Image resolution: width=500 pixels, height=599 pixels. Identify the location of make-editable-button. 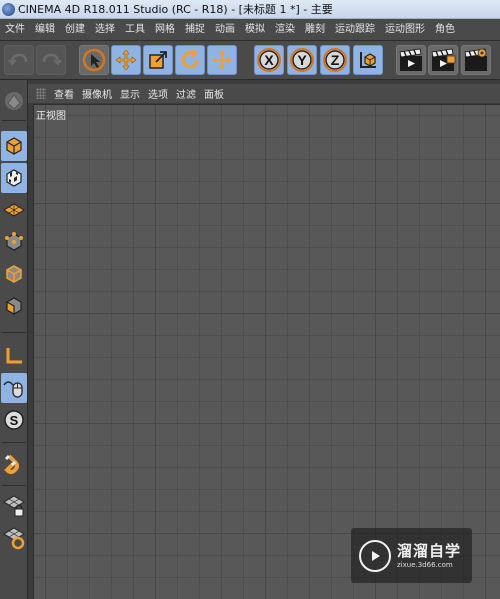
(14, 101).